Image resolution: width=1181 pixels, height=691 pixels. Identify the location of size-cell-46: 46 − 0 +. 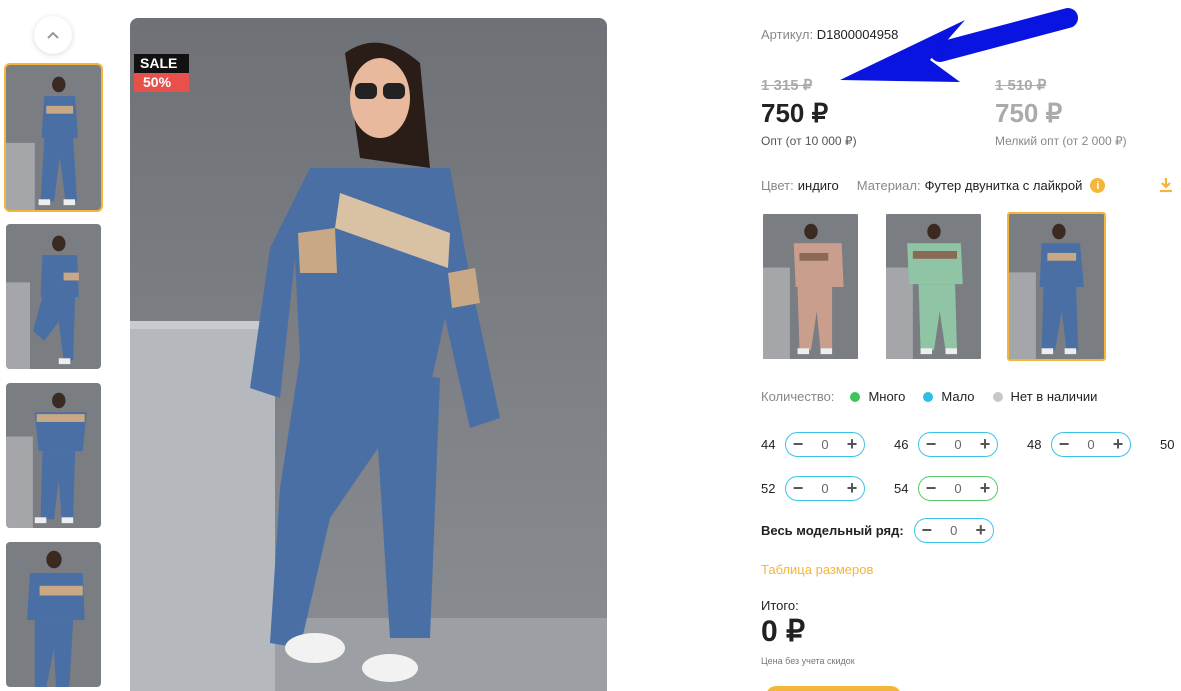
(960, 444).